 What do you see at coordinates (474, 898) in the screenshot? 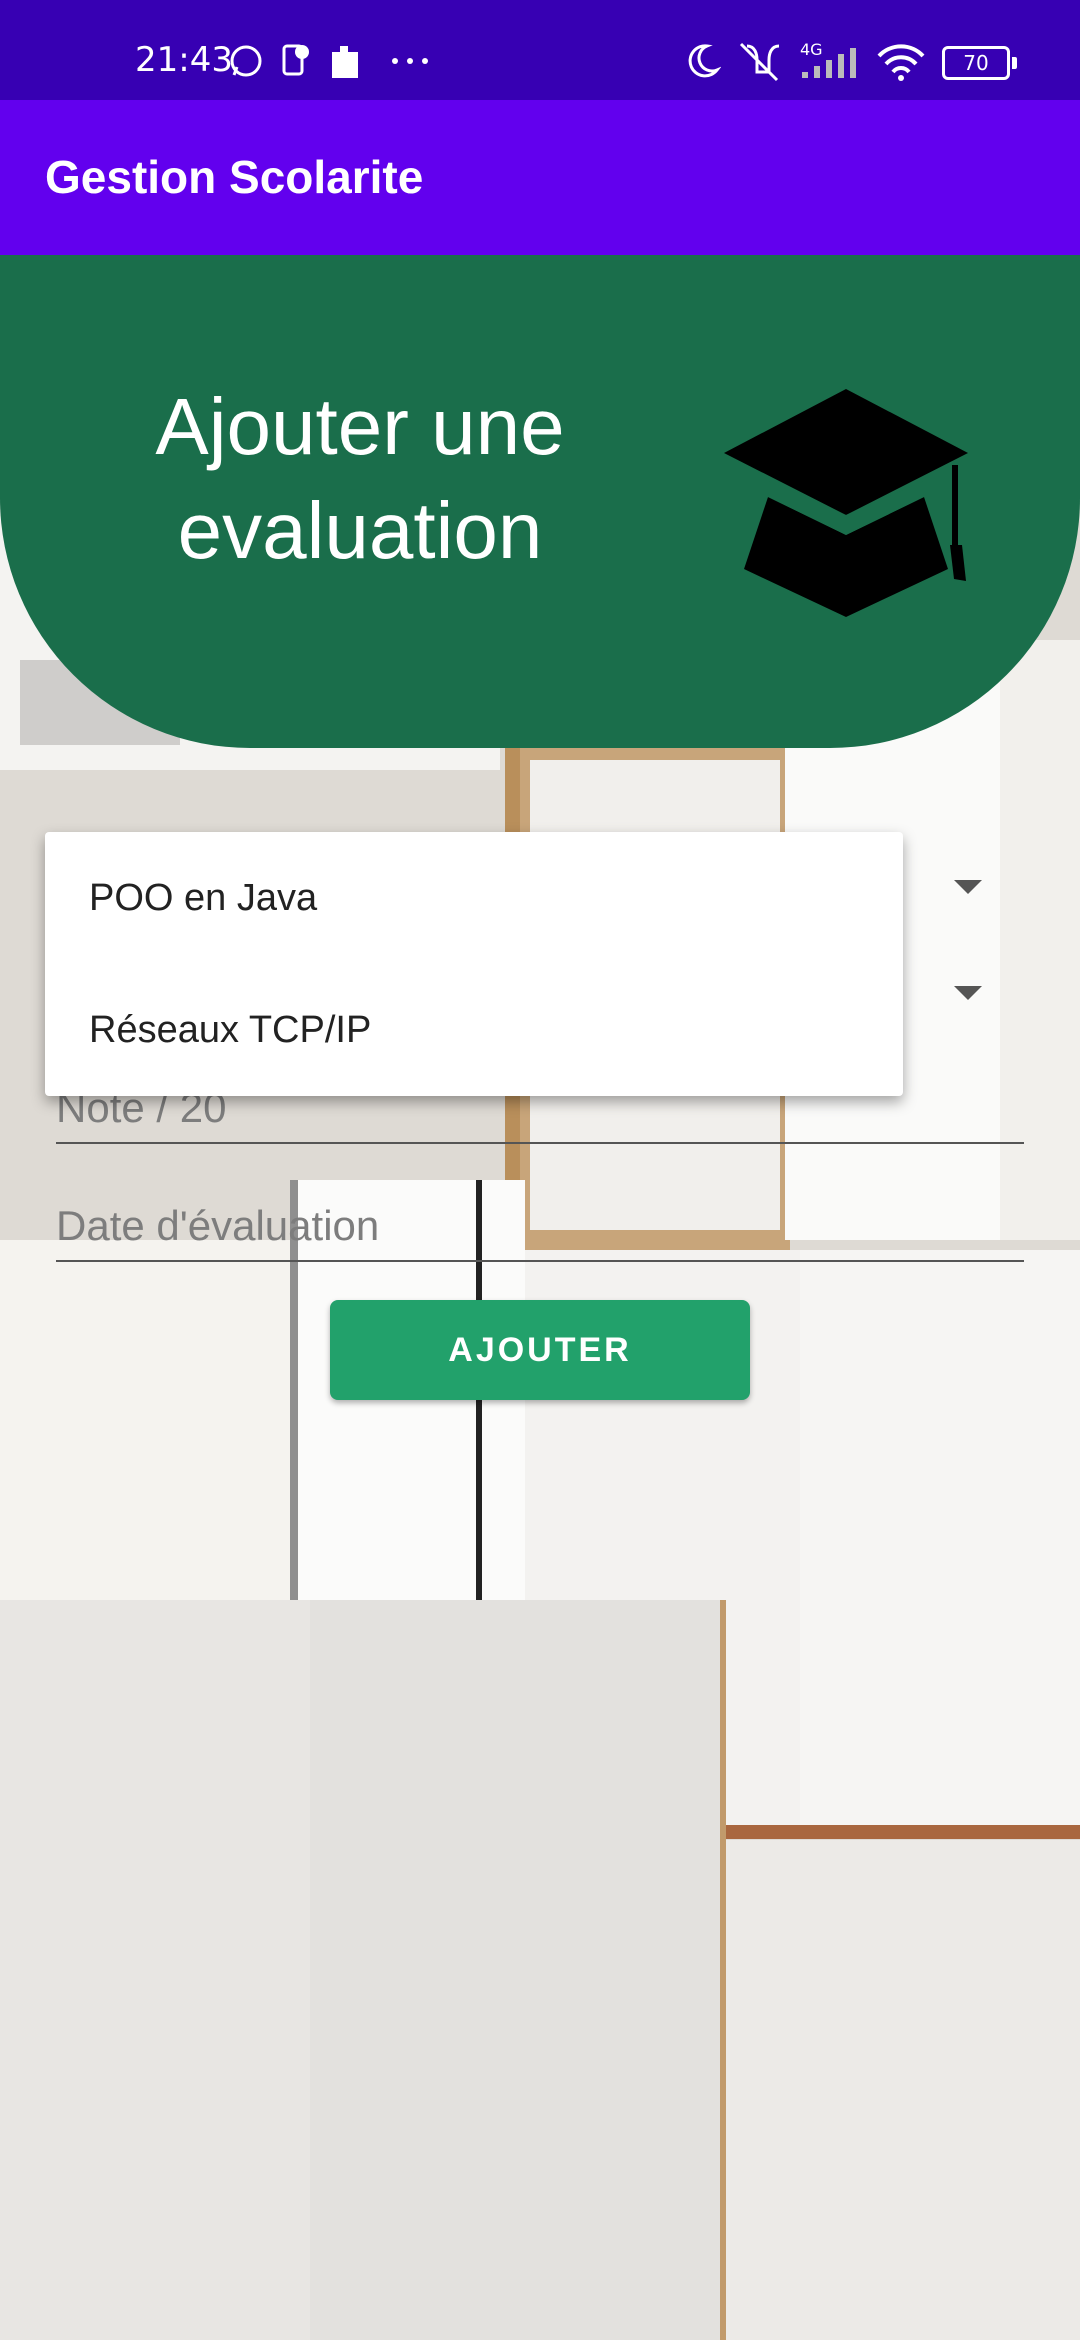
I see `dropdown-option: POO en Java` at bounding box center [474, 898].